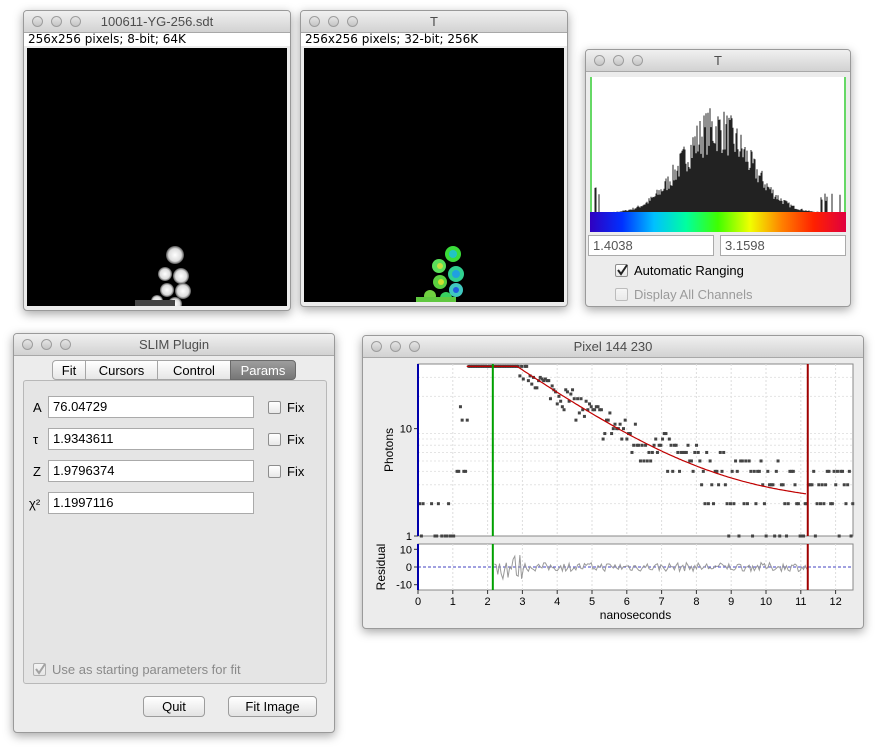 The height and width of the screenshot is (756, 879). What do you see at coordinates (621, 294) in the screenshot?
I see `display-all-channels-checkbox` at bounding box center [621, 294].